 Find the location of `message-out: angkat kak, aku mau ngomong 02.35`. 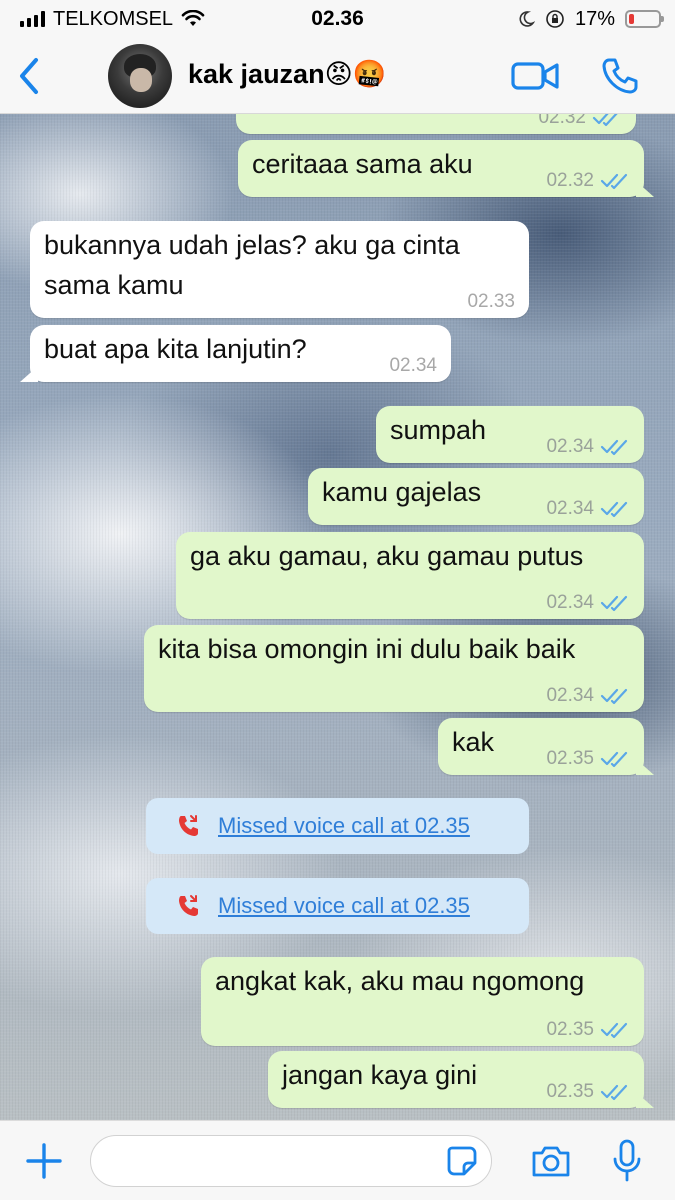

message-out: angkat kak, aku mau ngomong 02.35 is located at coordinates (422, 1001).